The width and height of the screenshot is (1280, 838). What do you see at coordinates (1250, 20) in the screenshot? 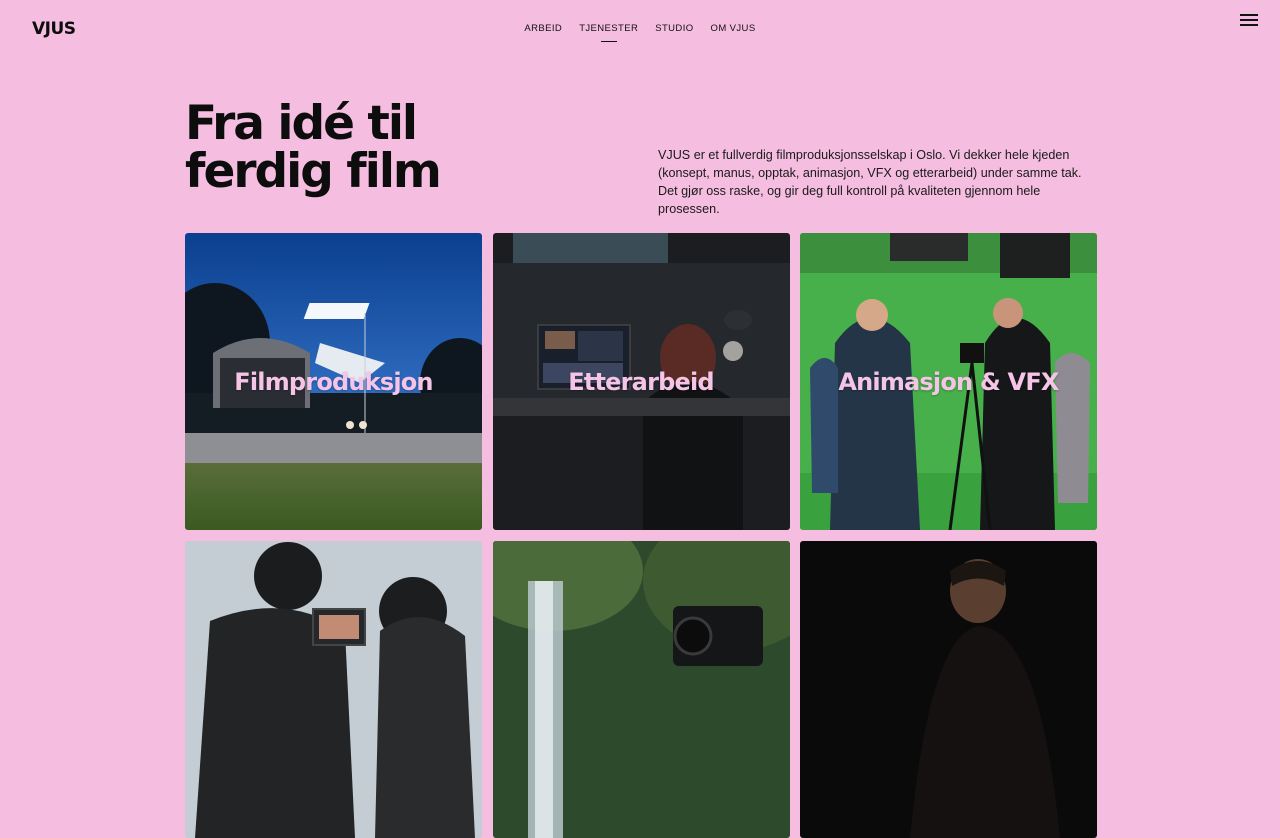
I see `hamburger-menu-icon` at bounding box center [1250, 20].